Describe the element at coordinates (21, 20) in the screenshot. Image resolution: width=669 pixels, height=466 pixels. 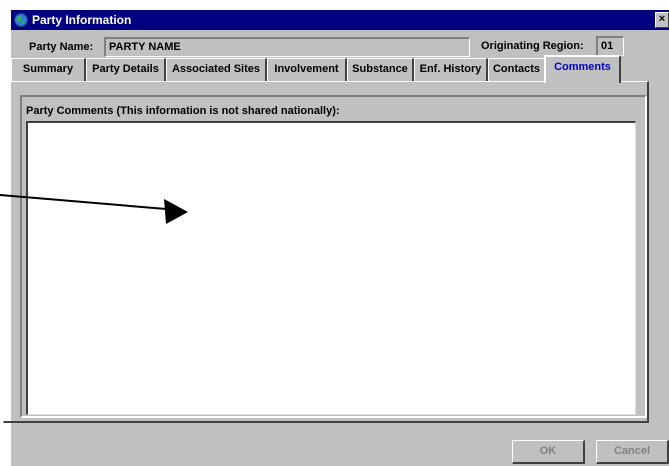
I see `globe-icon` at that location.